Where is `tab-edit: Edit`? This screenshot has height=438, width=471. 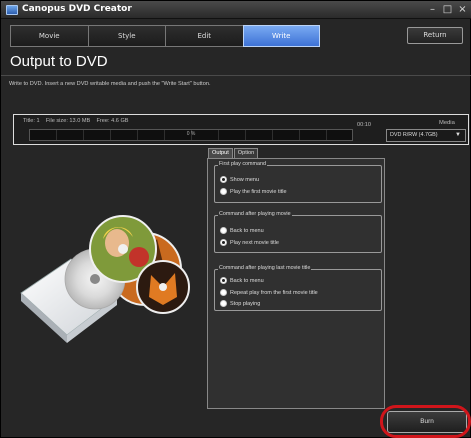 tab-edit: Edit is located at coordinates (204, 36).